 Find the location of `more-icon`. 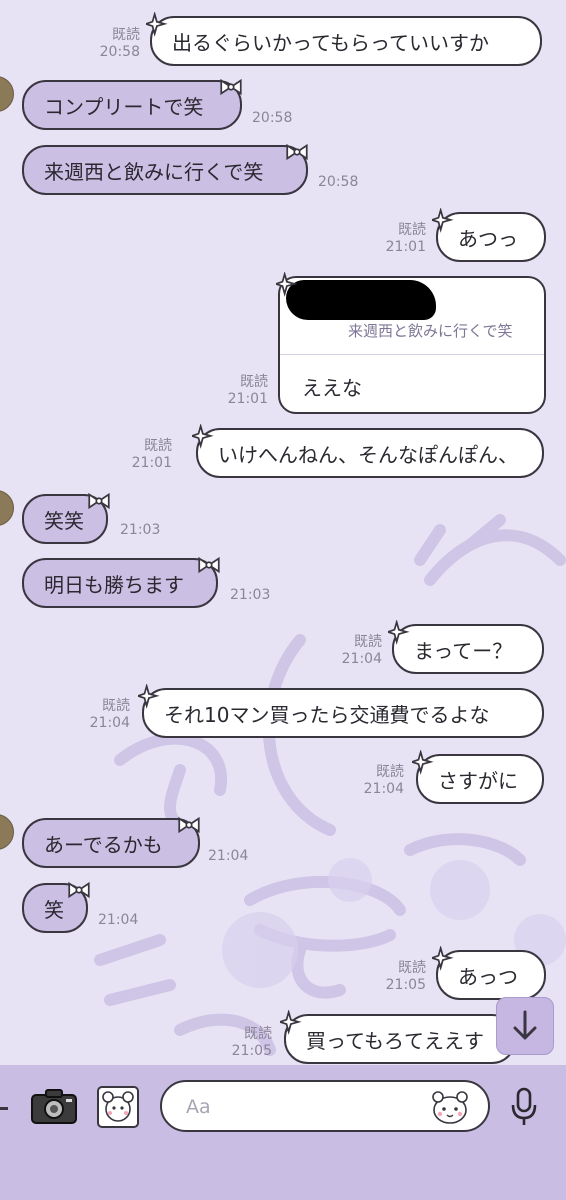

more-icon is located at coordinates (4, 1109).